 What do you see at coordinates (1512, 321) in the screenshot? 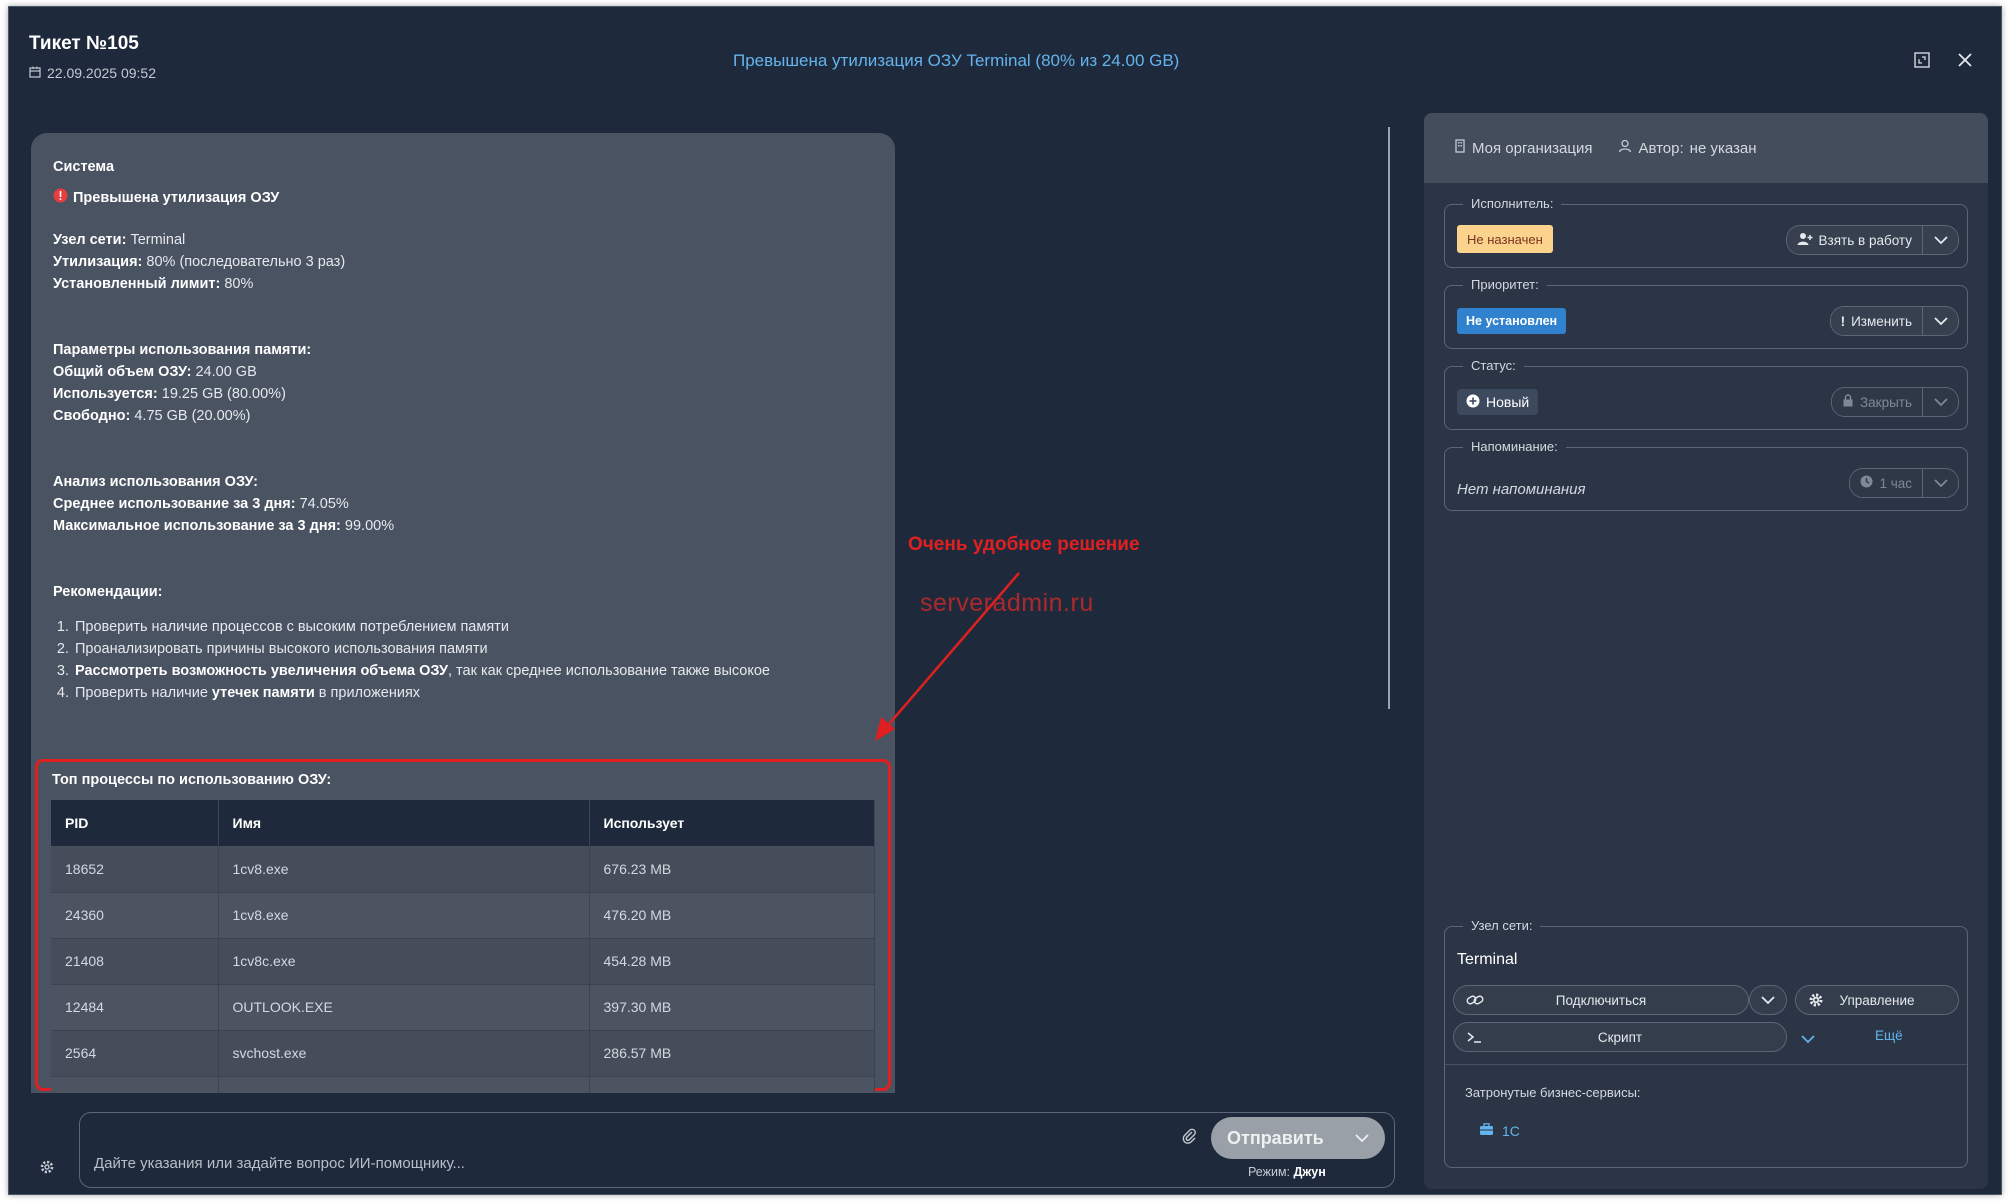
I see `priority-badge: Не установлен` at bounding box center [1512, 321].